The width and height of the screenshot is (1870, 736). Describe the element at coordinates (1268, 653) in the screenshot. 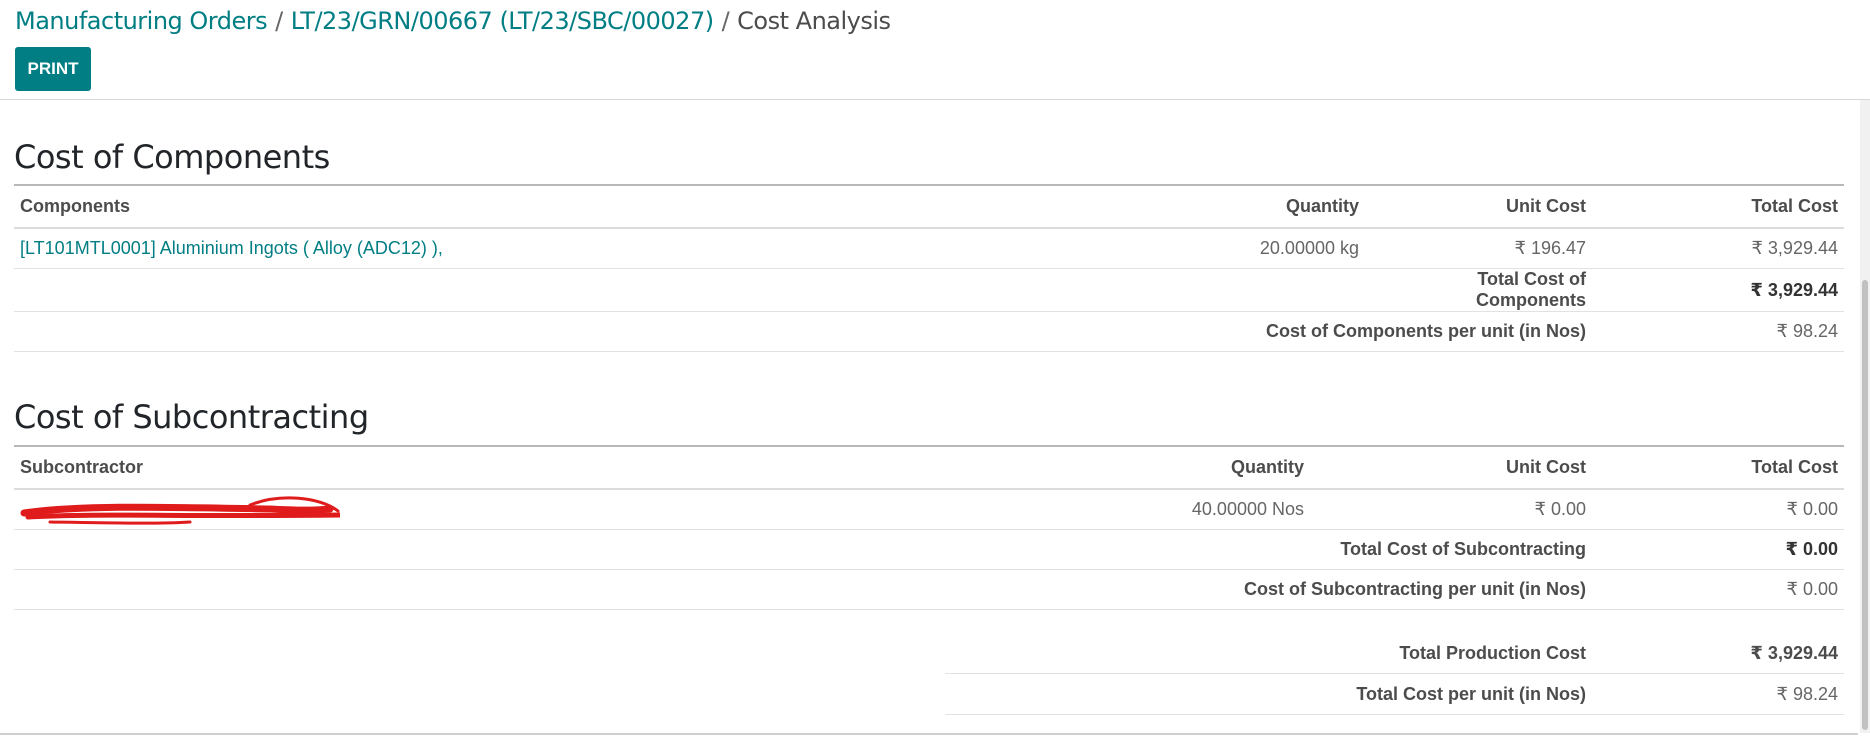

I see `production-total-label: Total Production Cost` at that location.